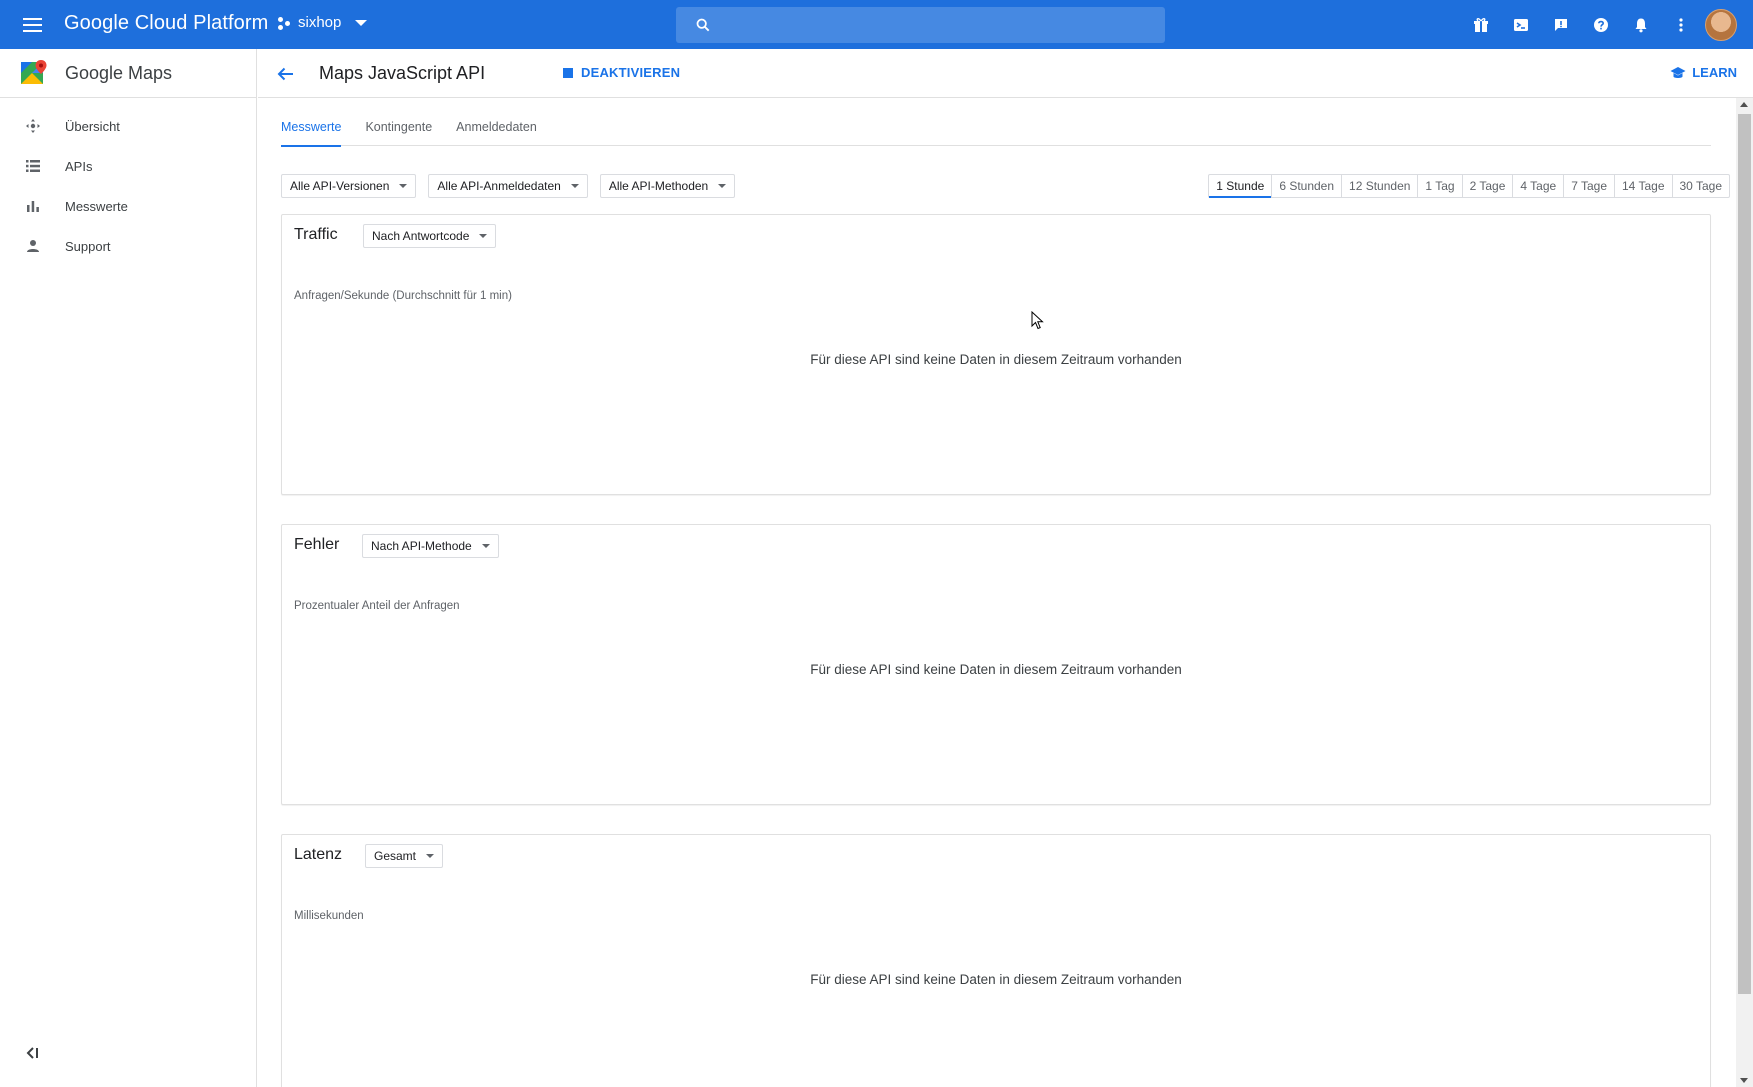 The width and height of the screenshot is (1753, 1087). Describe the element at coordinates (33, 206) in the screenshot. I see `bar-chart-icon` at that location.